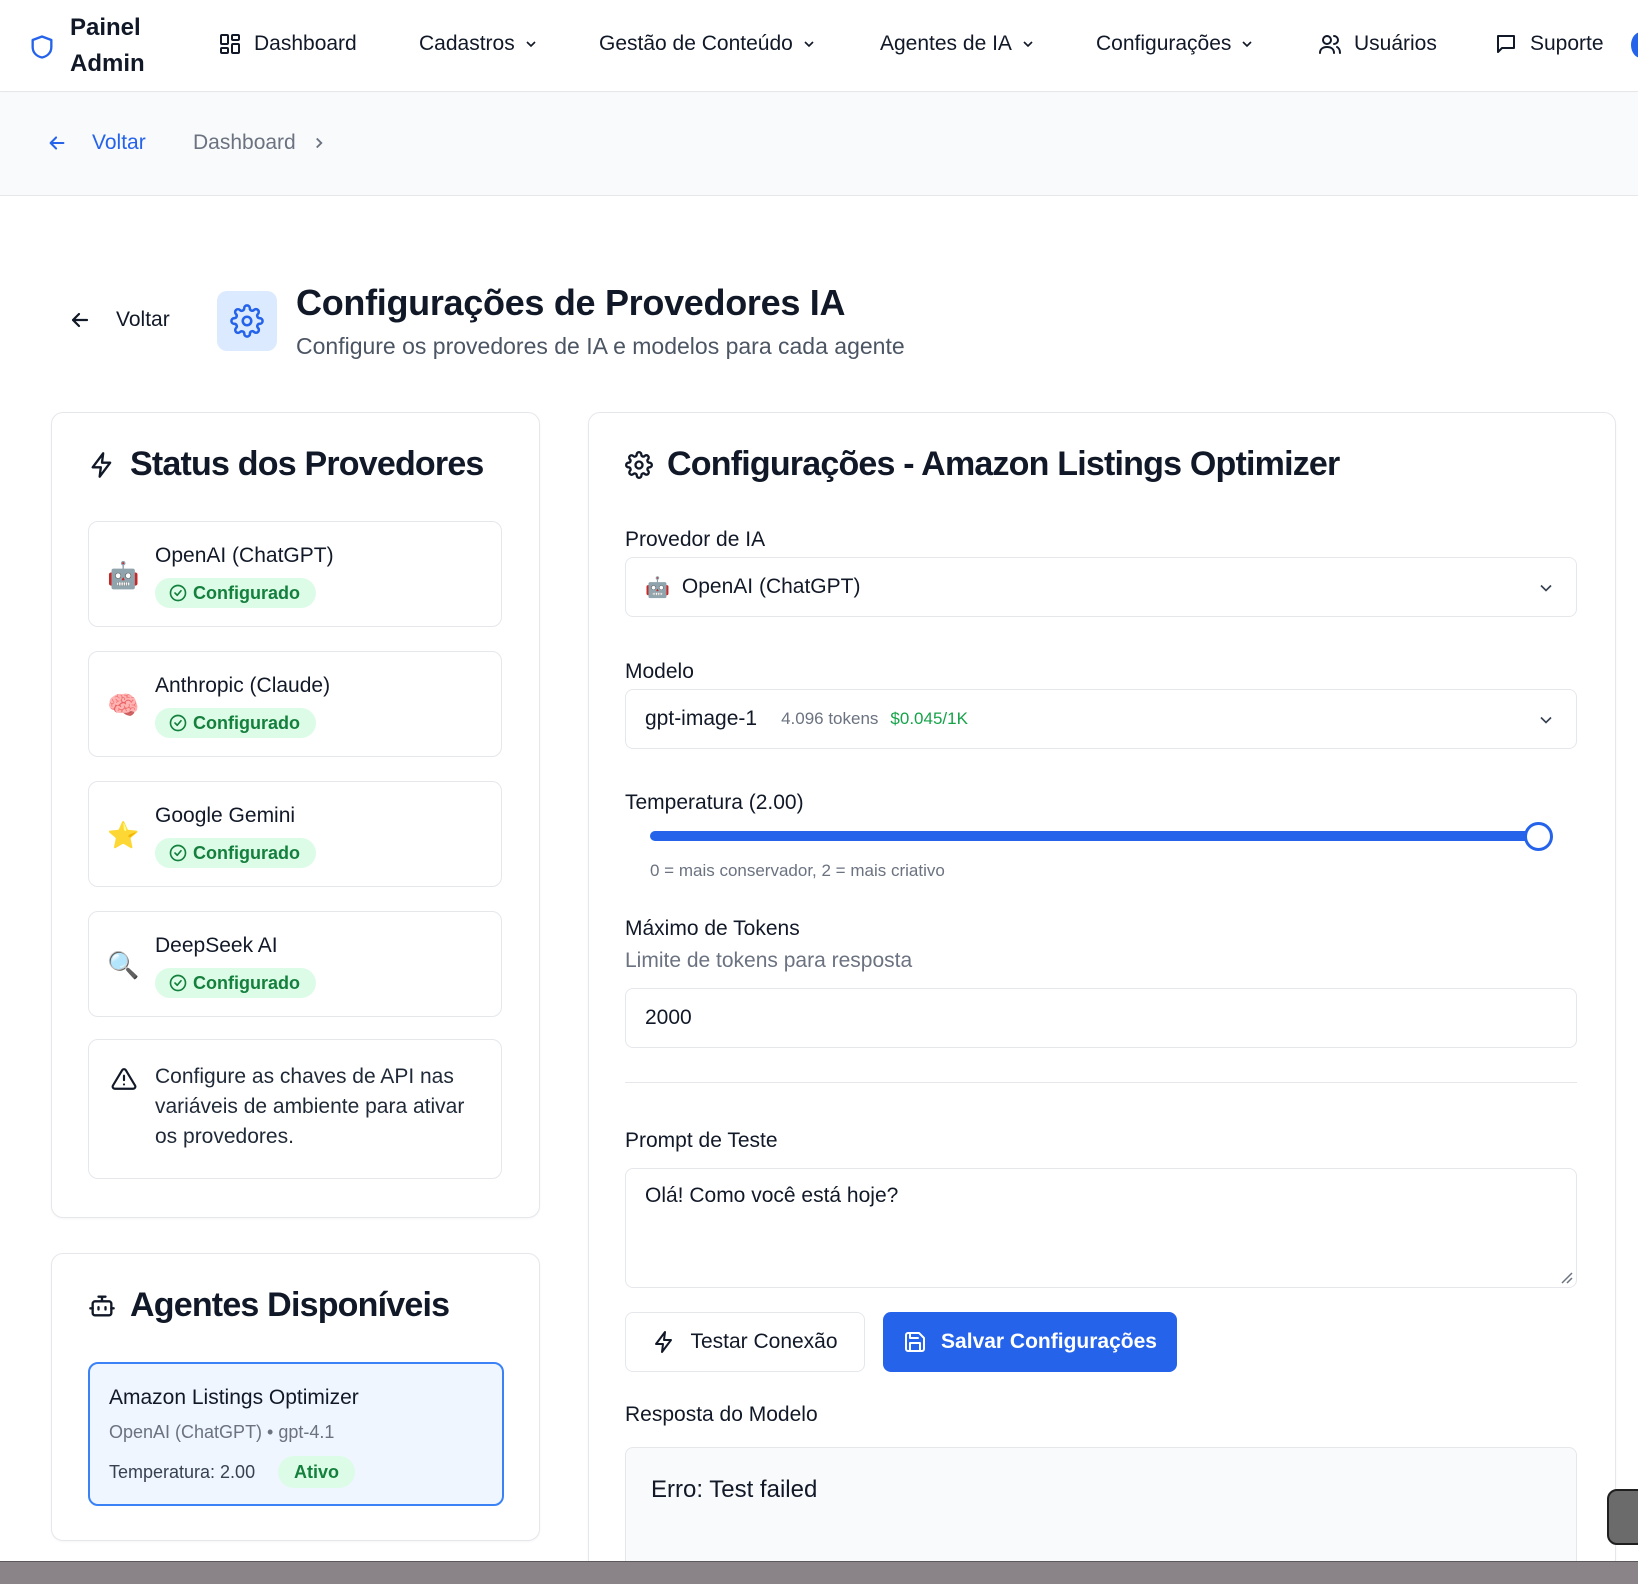  What do you see at coordinates (1101, 1082) in the screenshot?
I see `divider` at bounding box center [1101, 1082].